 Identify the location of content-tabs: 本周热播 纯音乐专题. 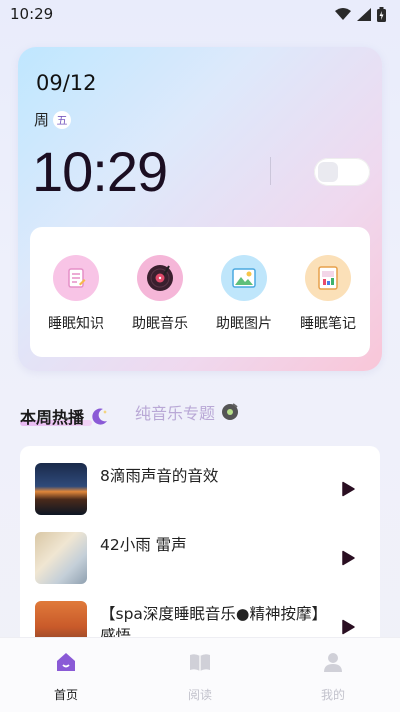
(200, 414).